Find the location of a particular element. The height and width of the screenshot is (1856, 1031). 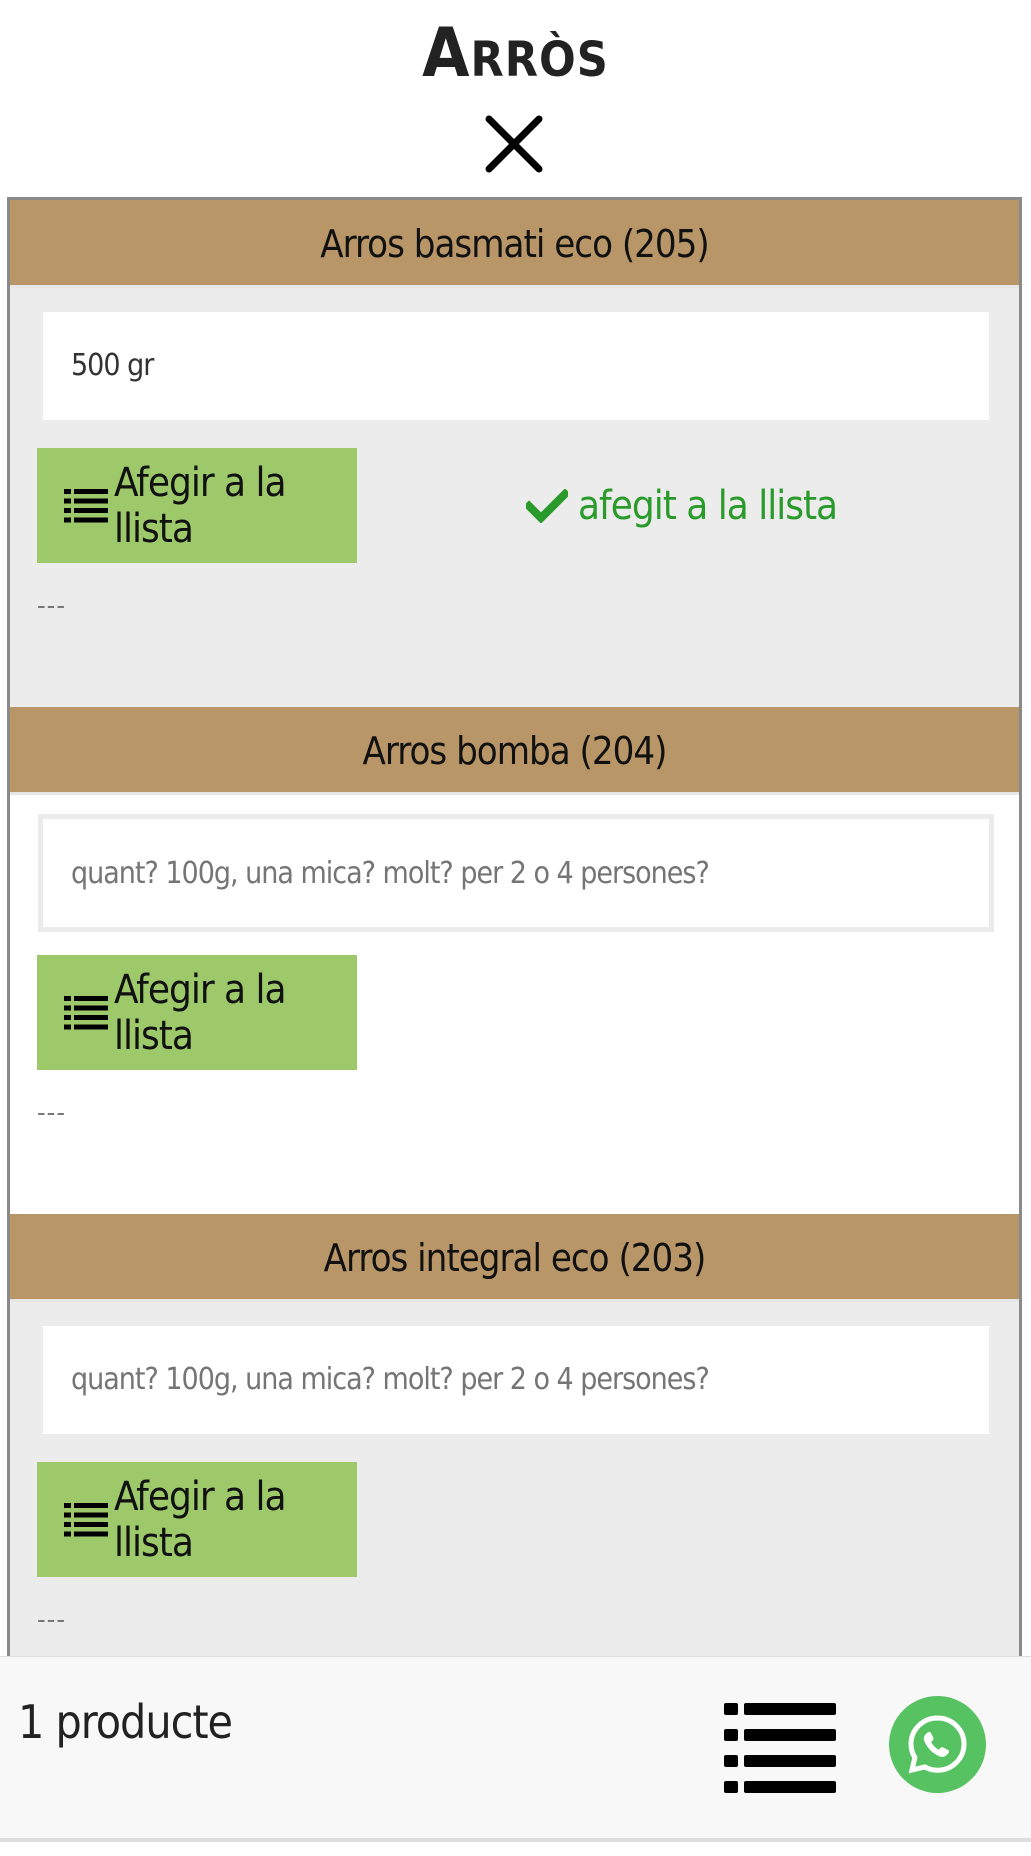

footer-divider is located at coordinates (515, 1840).